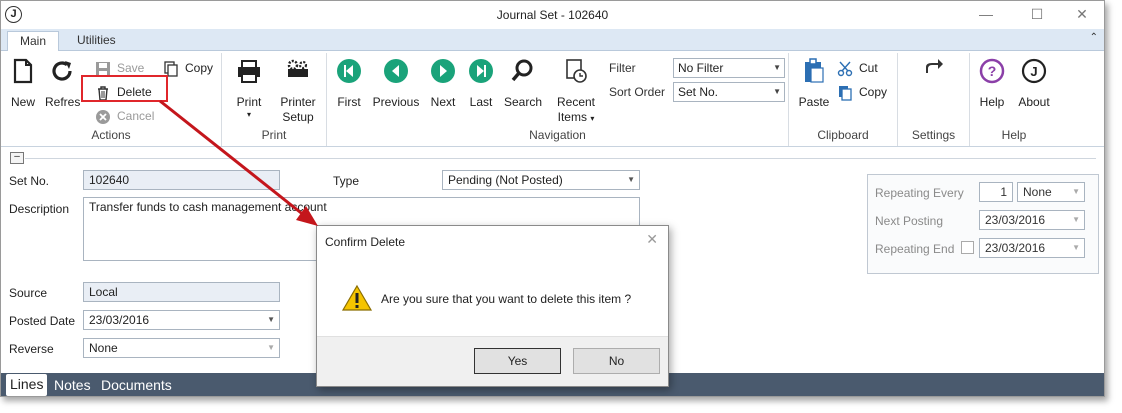  Describe the element at coordinates (119, 320) in the screenshot. I see `posted-date-value: 23/03/2016` at that location.